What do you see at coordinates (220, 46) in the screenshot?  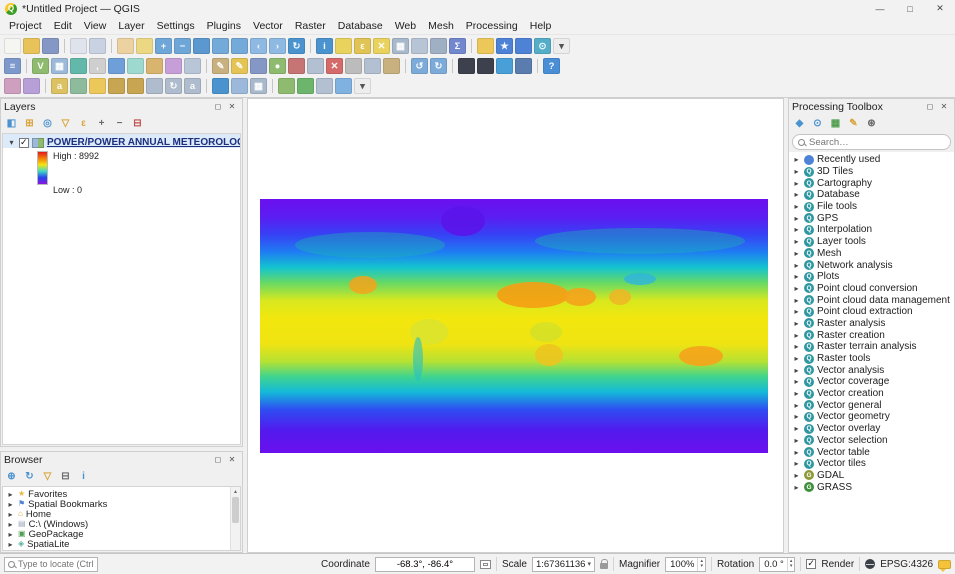 I see `zoom-to-selection` at bounding box center [220, 46].